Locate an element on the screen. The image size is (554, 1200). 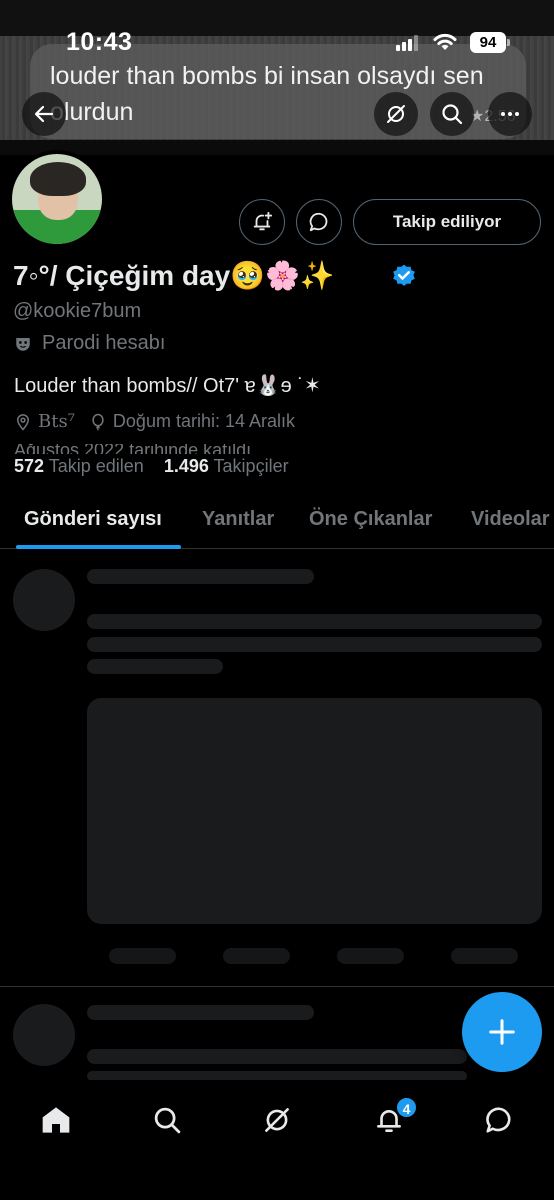
parody-label: Parodi hesabı is located at coordinates (89, 343).